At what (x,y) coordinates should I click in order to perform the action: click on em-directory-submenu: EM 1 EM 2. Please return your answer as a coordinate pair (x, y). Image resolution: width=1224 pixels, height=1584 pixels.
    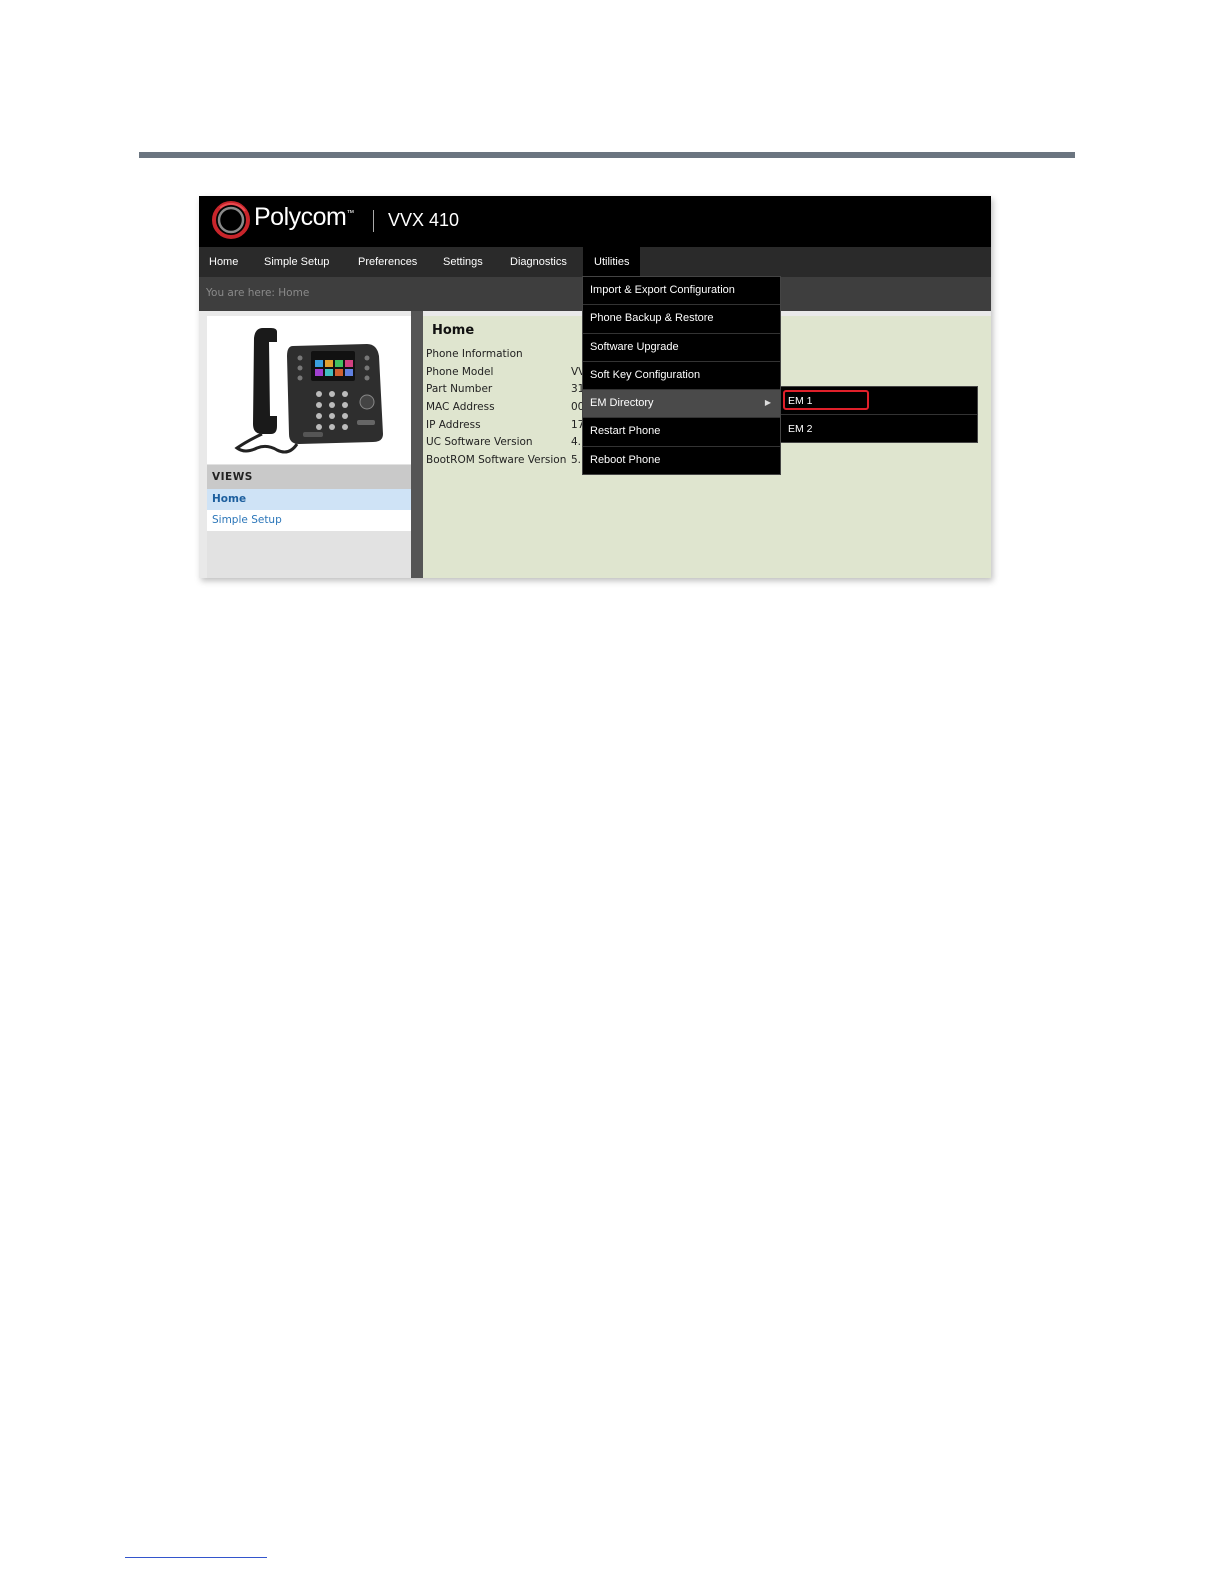
    Looking at the image, I should click on (879, 414).